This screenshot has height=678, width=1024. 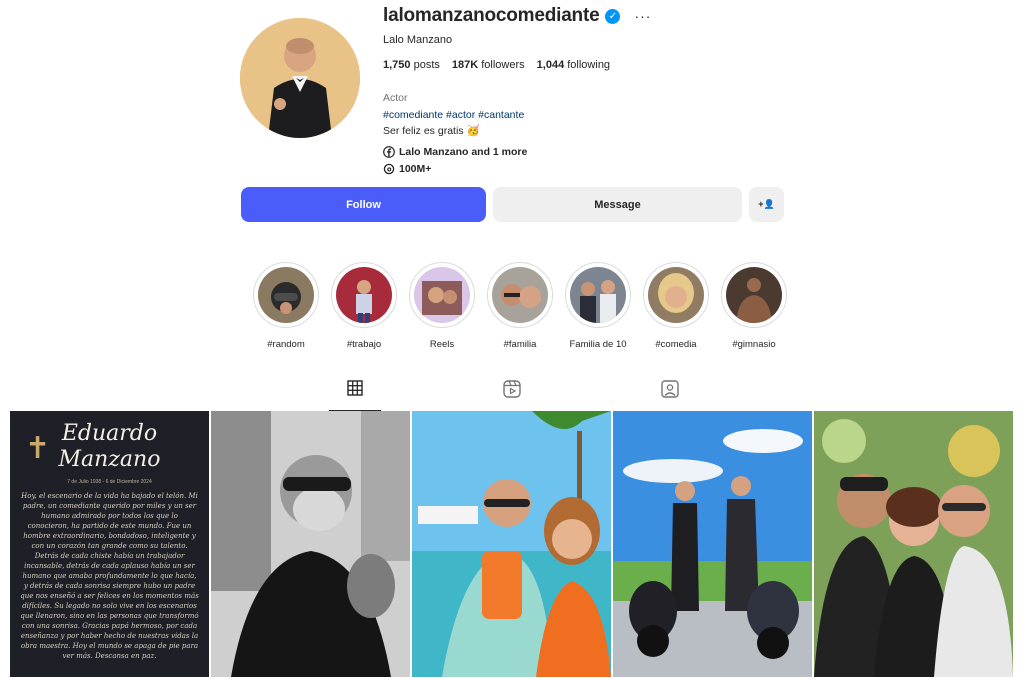 What do you see at coordinates (676, 344) in the screenshot?
I see `highlight-label: #comedia` at bounding box center [676, 344].